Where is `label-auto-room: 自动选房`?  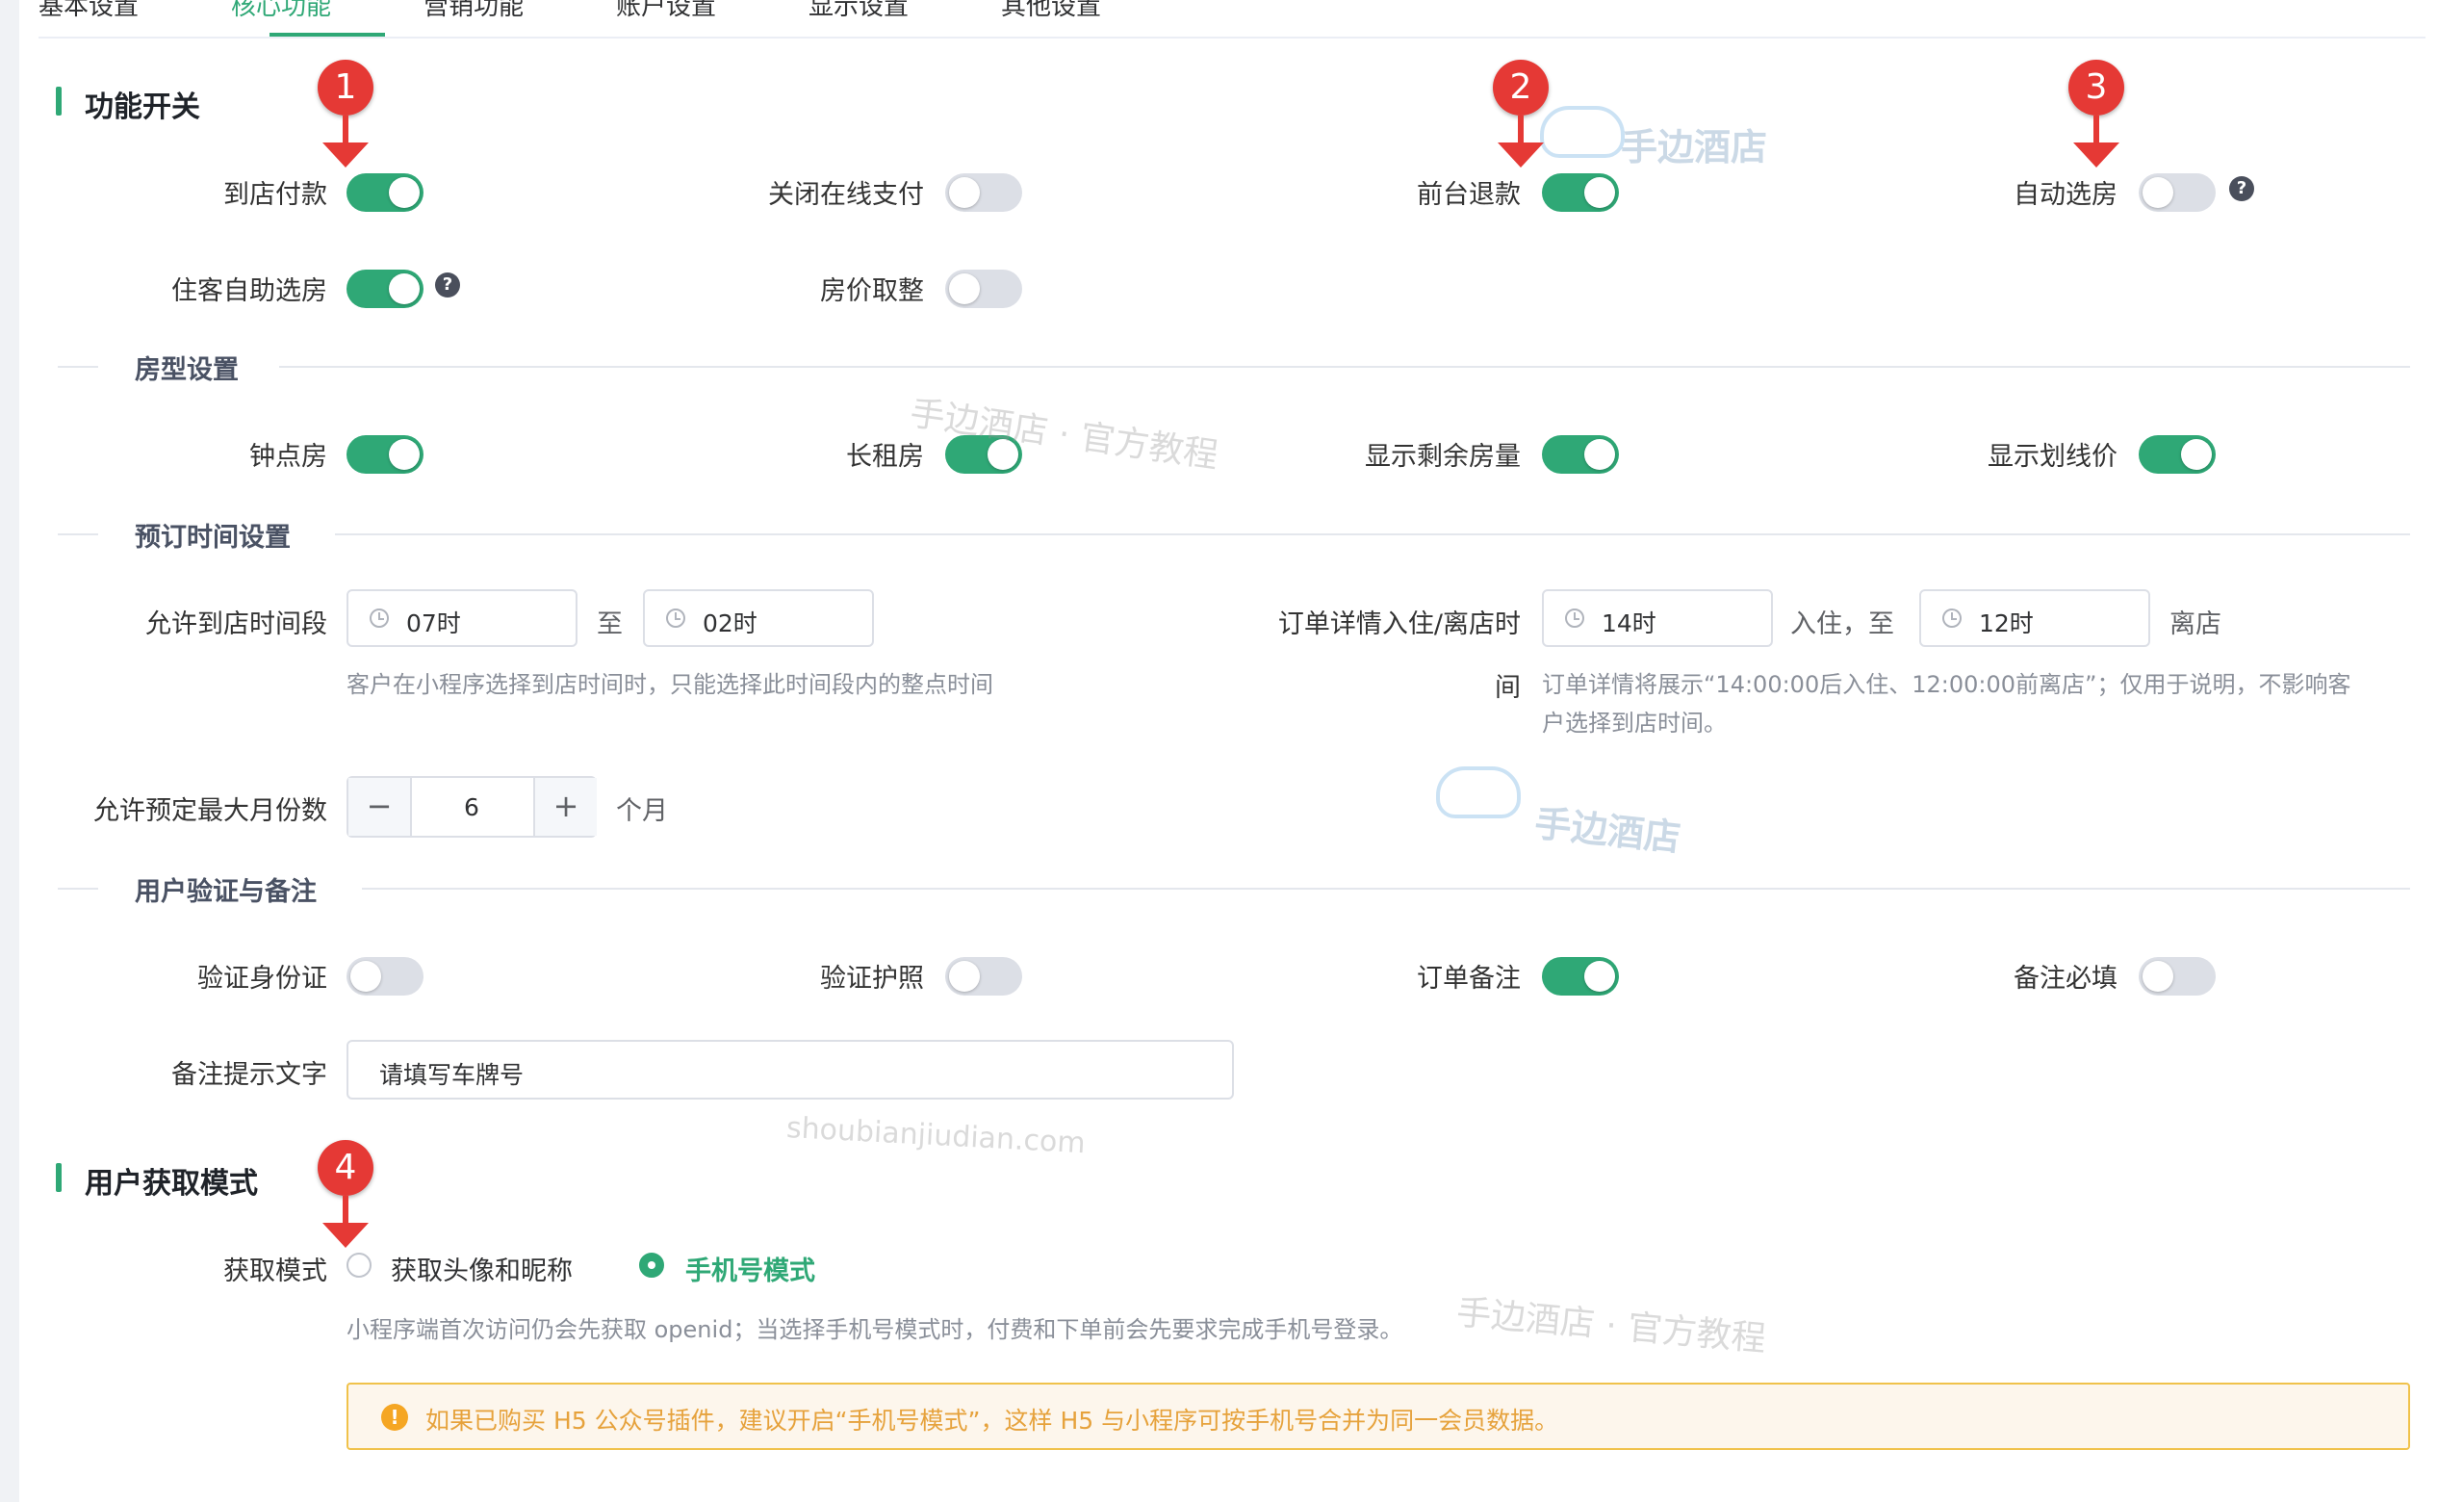
label-auto-room: 自动选房 is located at coordinates (2066, 195).